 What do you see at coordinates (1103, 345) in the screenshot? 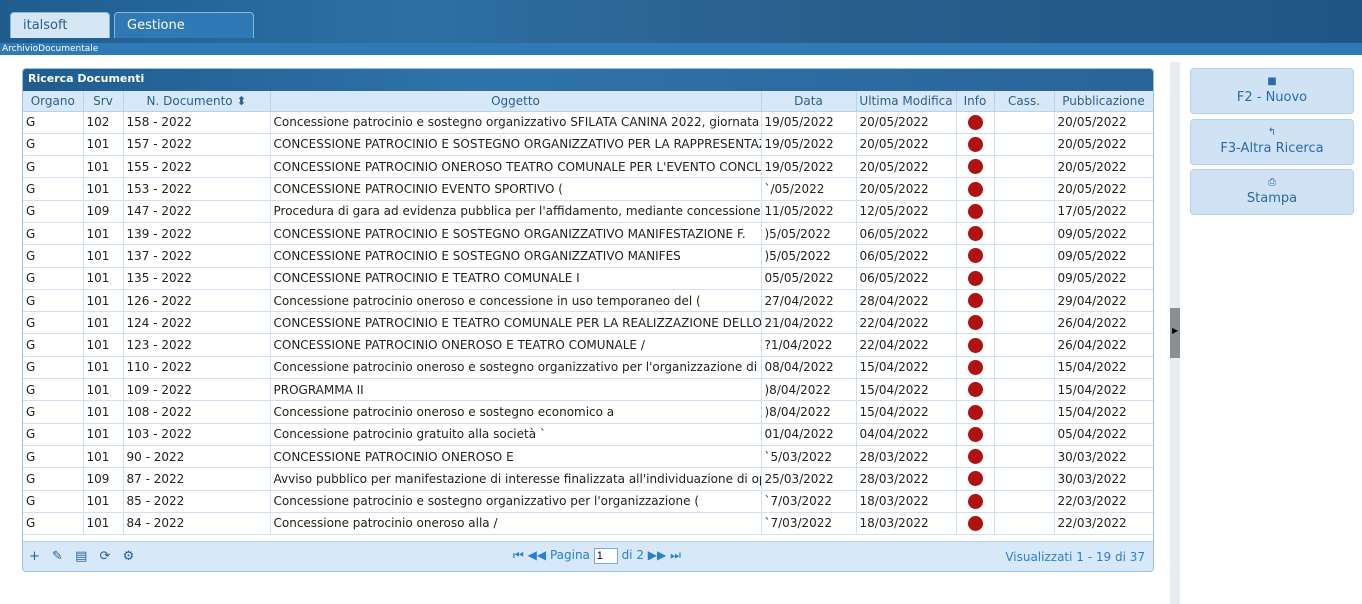
I see `pubblicazione-cell: 26/04/2022` at bounding box center [1103, 345].